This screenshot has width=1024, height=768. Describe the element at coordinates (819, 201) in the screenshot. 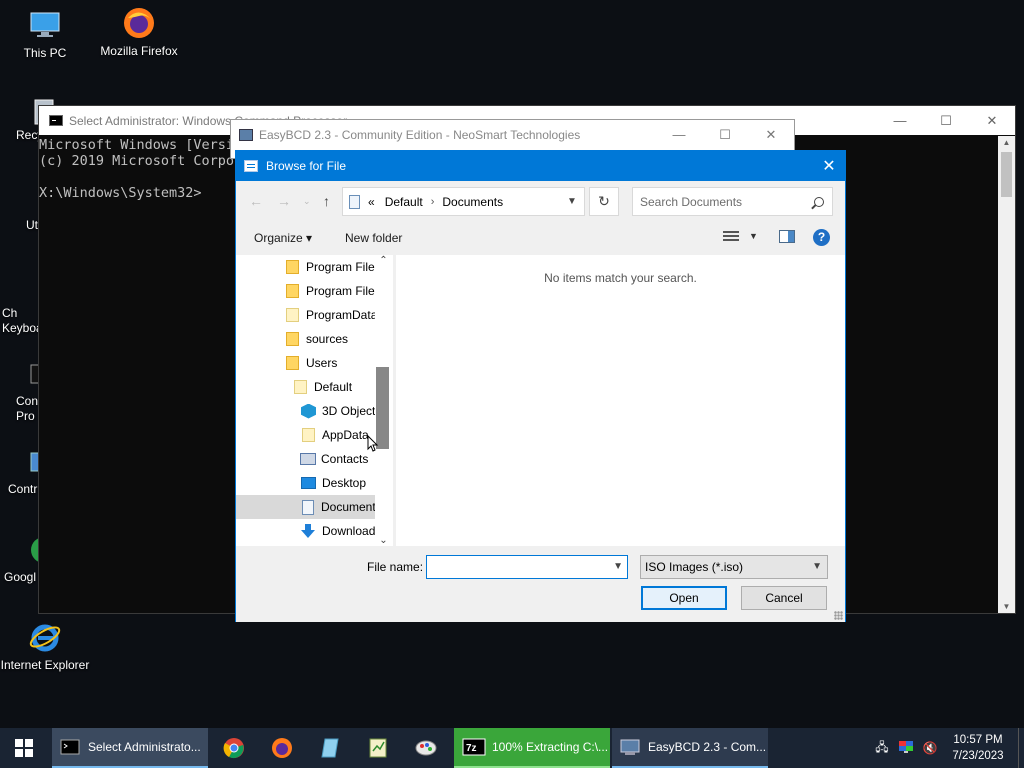

I see `search-icon` at that location.